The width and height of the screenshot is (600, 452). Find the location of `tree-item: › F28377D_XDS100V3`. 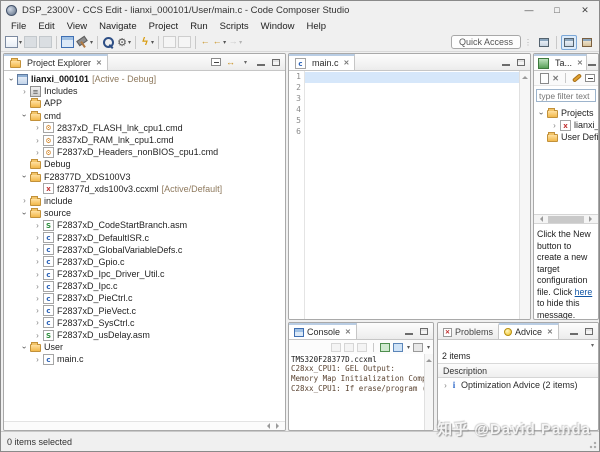

tree-item: › F28377D_XDS100V3 is located at coordinates (144, 177).